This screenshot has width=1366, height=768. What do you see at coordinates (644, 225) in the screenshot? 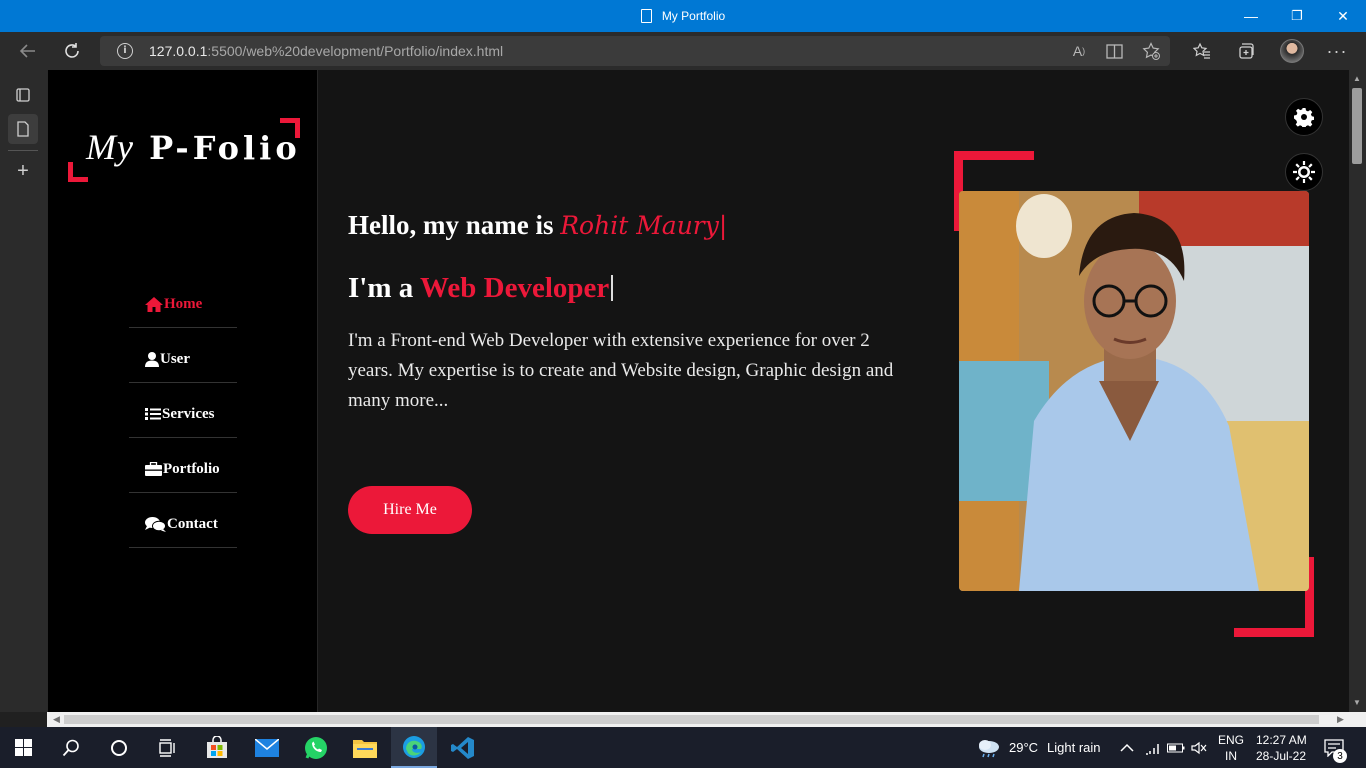
I see `hero-name: Rohit Maury|` at bounding box center [644, 225].